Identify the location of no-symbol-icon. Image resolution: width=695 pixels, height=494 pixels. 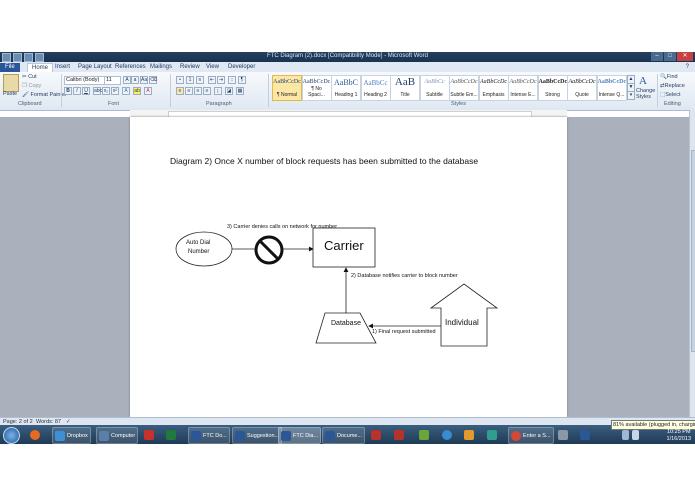
(269, 250).